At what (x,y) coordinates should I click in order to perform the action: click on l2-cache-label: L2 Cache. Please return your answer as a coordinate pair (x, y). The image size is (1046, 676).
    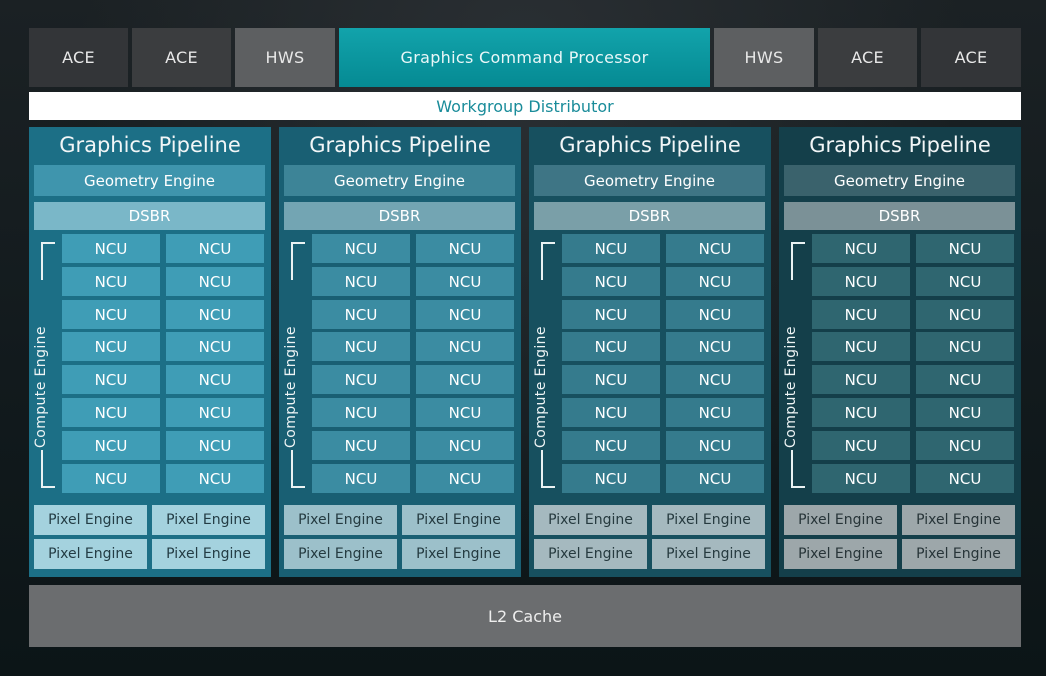
    Looking at the image, I should click on (525, 616).